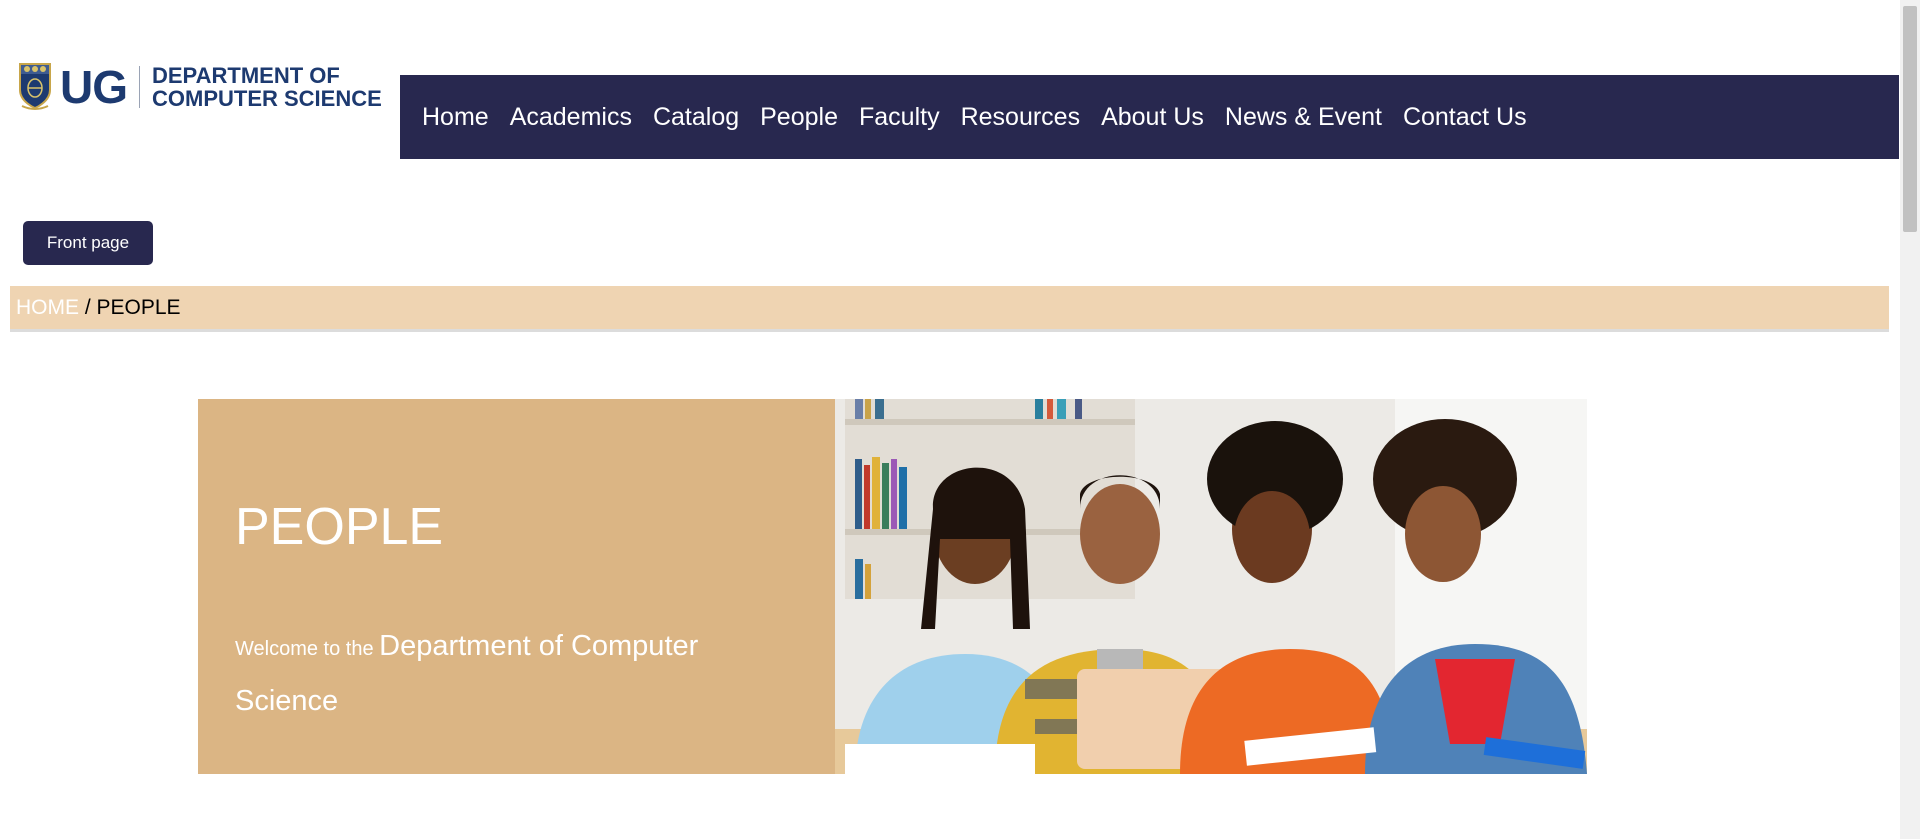 This screenshot has width=1920, height=839. Describe the element at coordinates (94, 87) in the screenshot. I see `logo-ug-text: UG` at that location.